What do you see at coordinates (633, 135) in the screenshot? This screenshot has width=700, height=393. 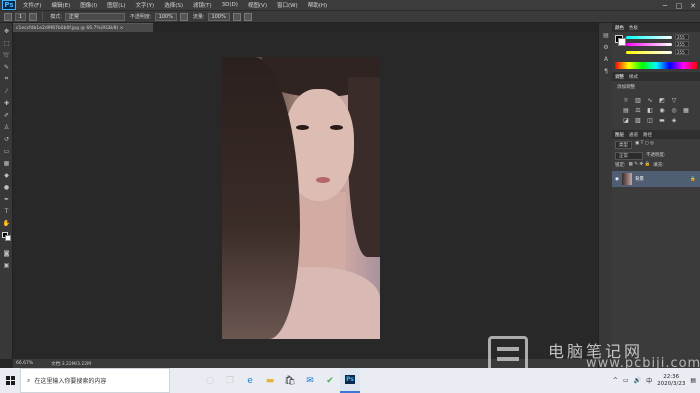 I see `tab-channels: 通道` at bounding box center [633, 135].